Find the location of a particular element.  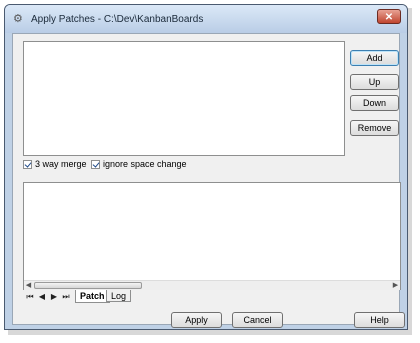

tab-bar: ⏮ ◀ ▶ ⏭ Patch Log is located at coordinates (212, 297).